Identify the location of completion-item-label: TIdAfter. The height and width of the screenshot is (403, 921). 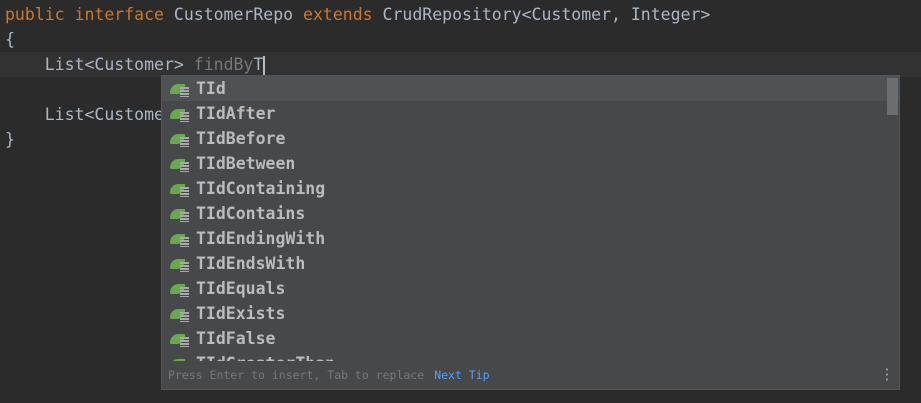
(236, 113).